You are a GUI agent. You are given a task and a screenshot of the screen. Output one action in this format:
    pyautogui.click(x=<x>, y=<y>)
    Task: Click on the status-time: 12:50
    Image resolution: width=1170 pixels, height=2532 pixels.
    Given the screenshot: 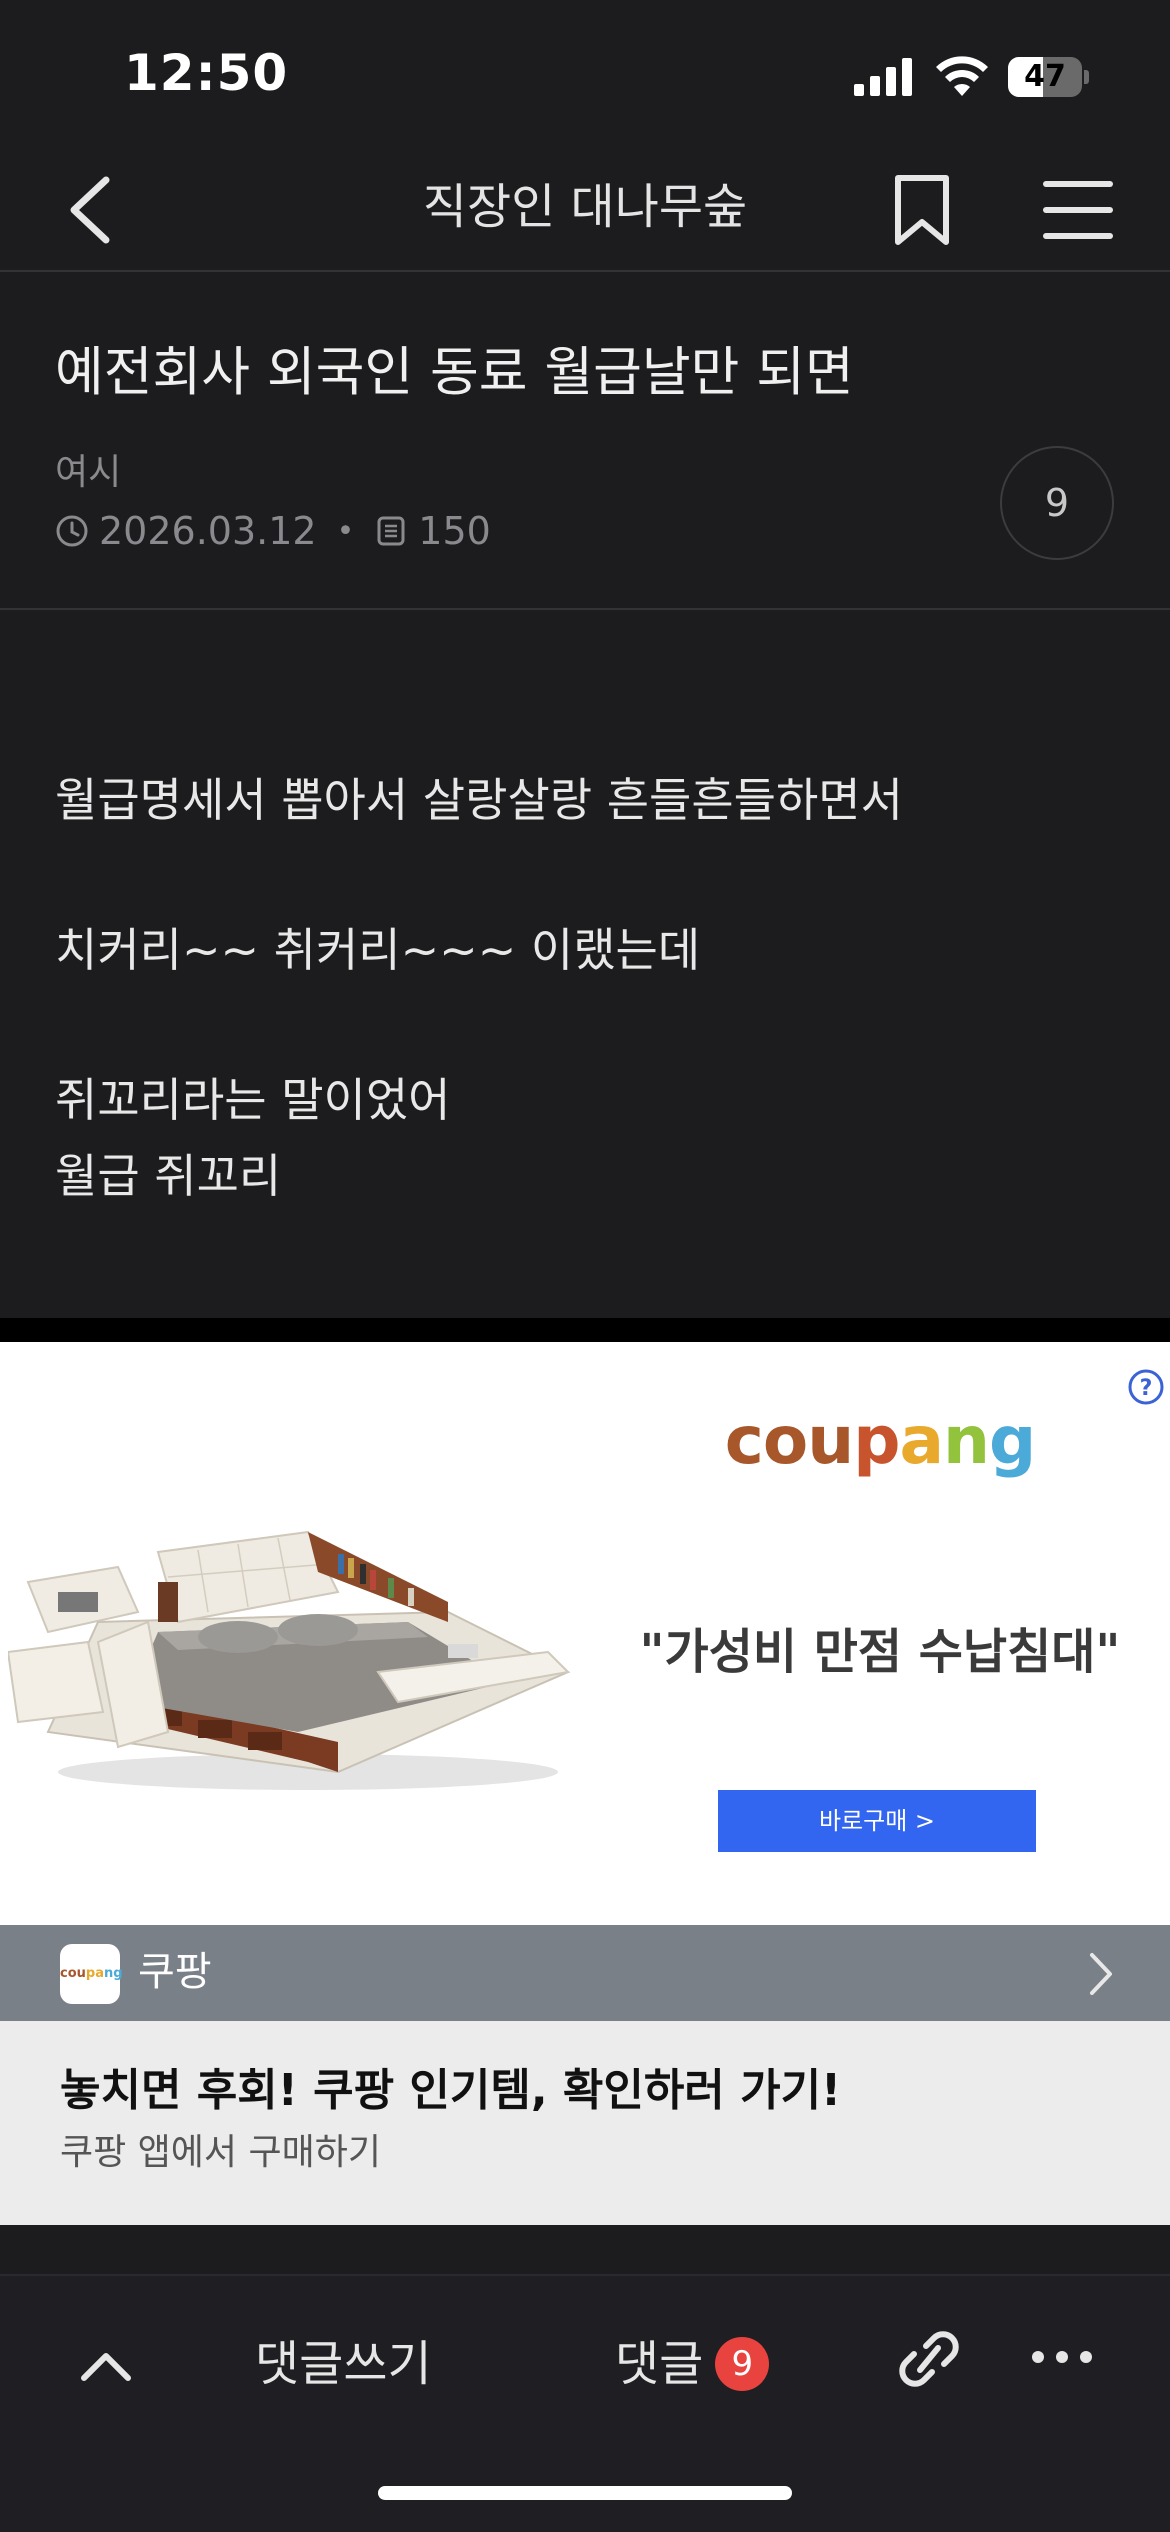 What is the action you would take?
    pyautogui.click(x=206, y=73)
    